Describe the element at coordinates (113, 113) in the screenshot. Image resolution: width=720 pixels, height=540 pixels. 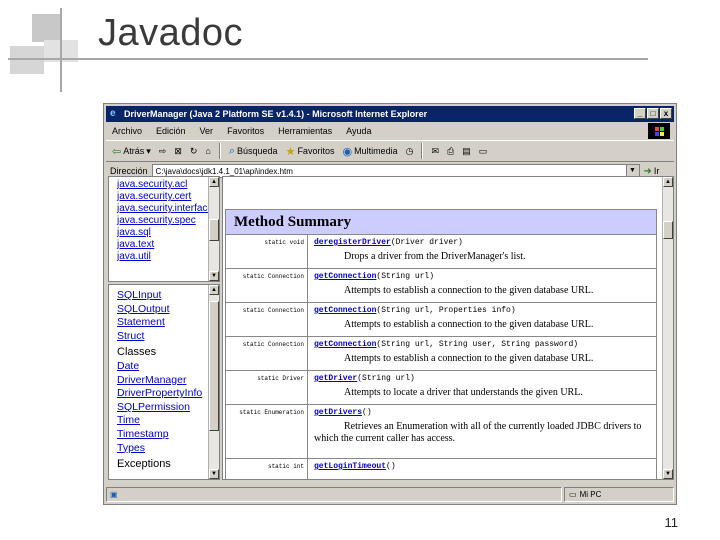
I see `ie-logo-icon: e` at that location.